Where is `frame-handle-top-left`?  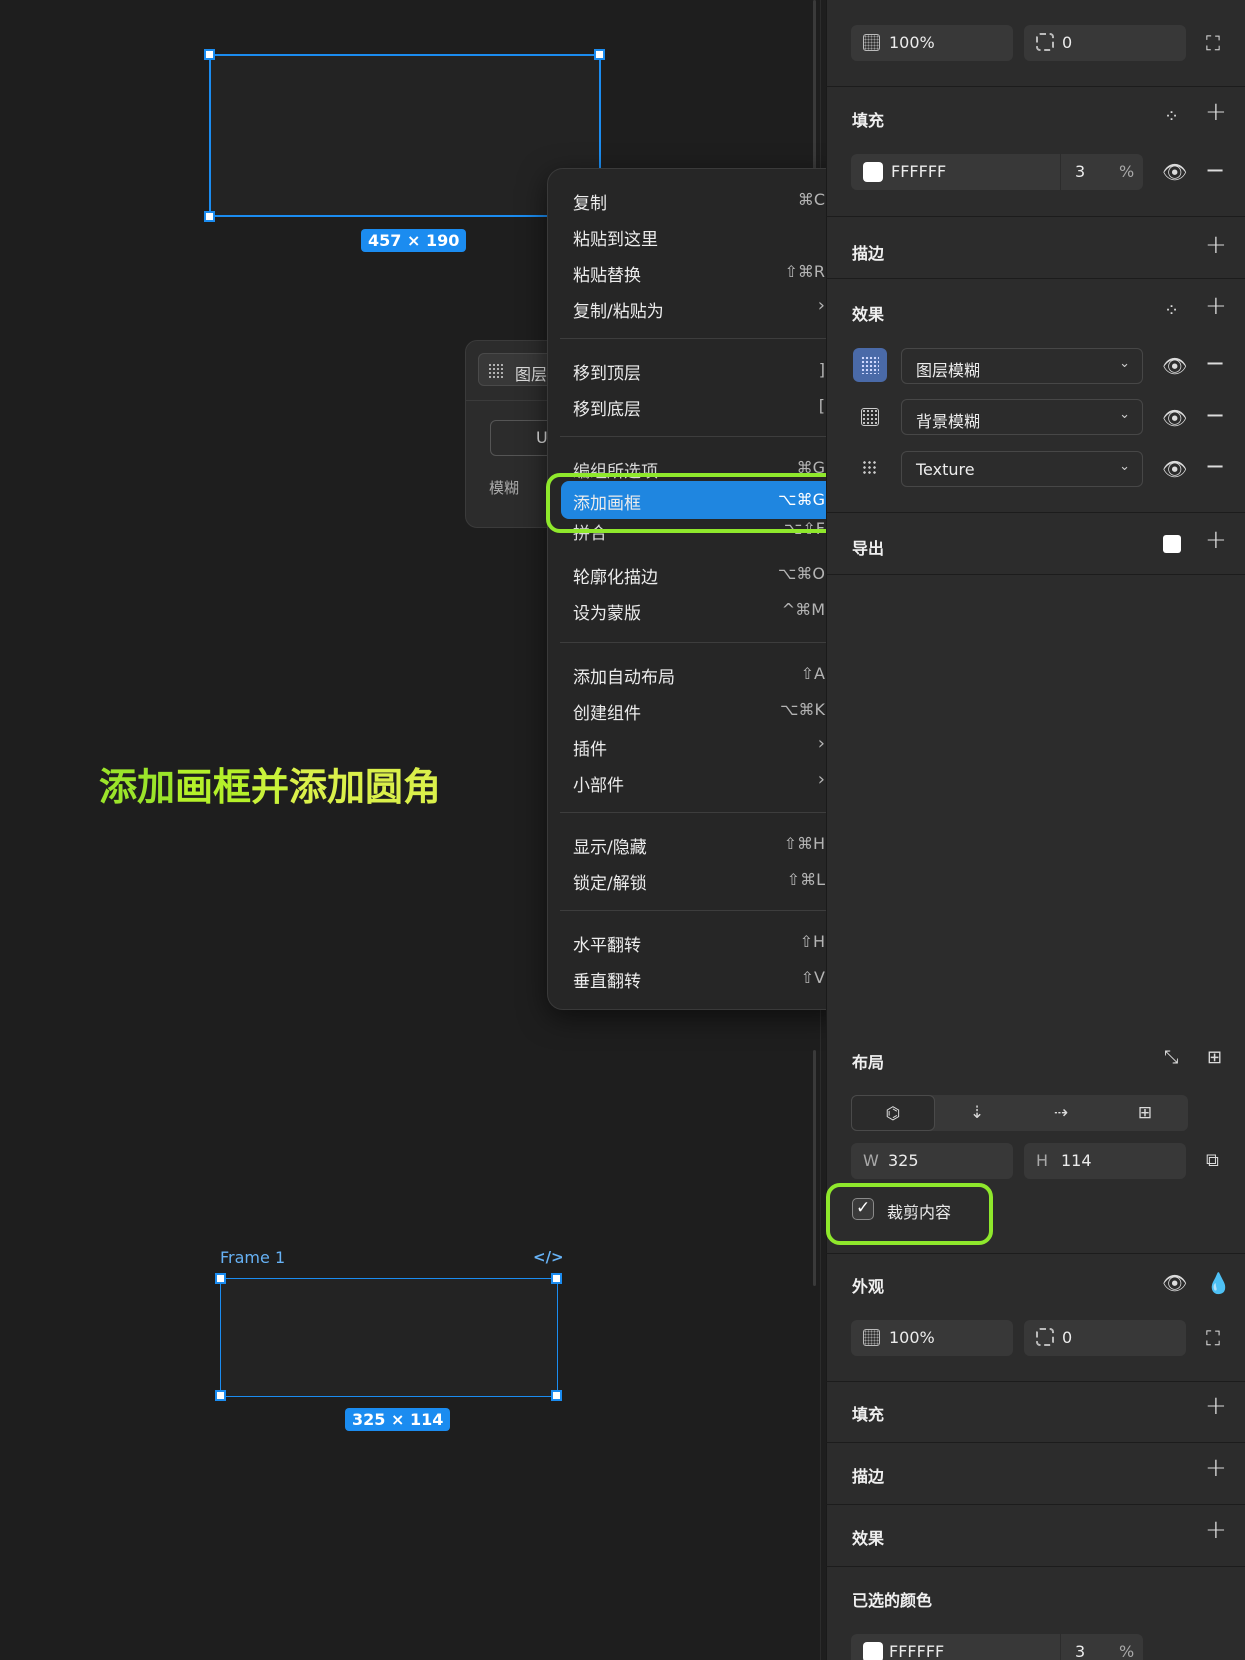 frame-handle-top-left is located at coordinates (220, 1278).